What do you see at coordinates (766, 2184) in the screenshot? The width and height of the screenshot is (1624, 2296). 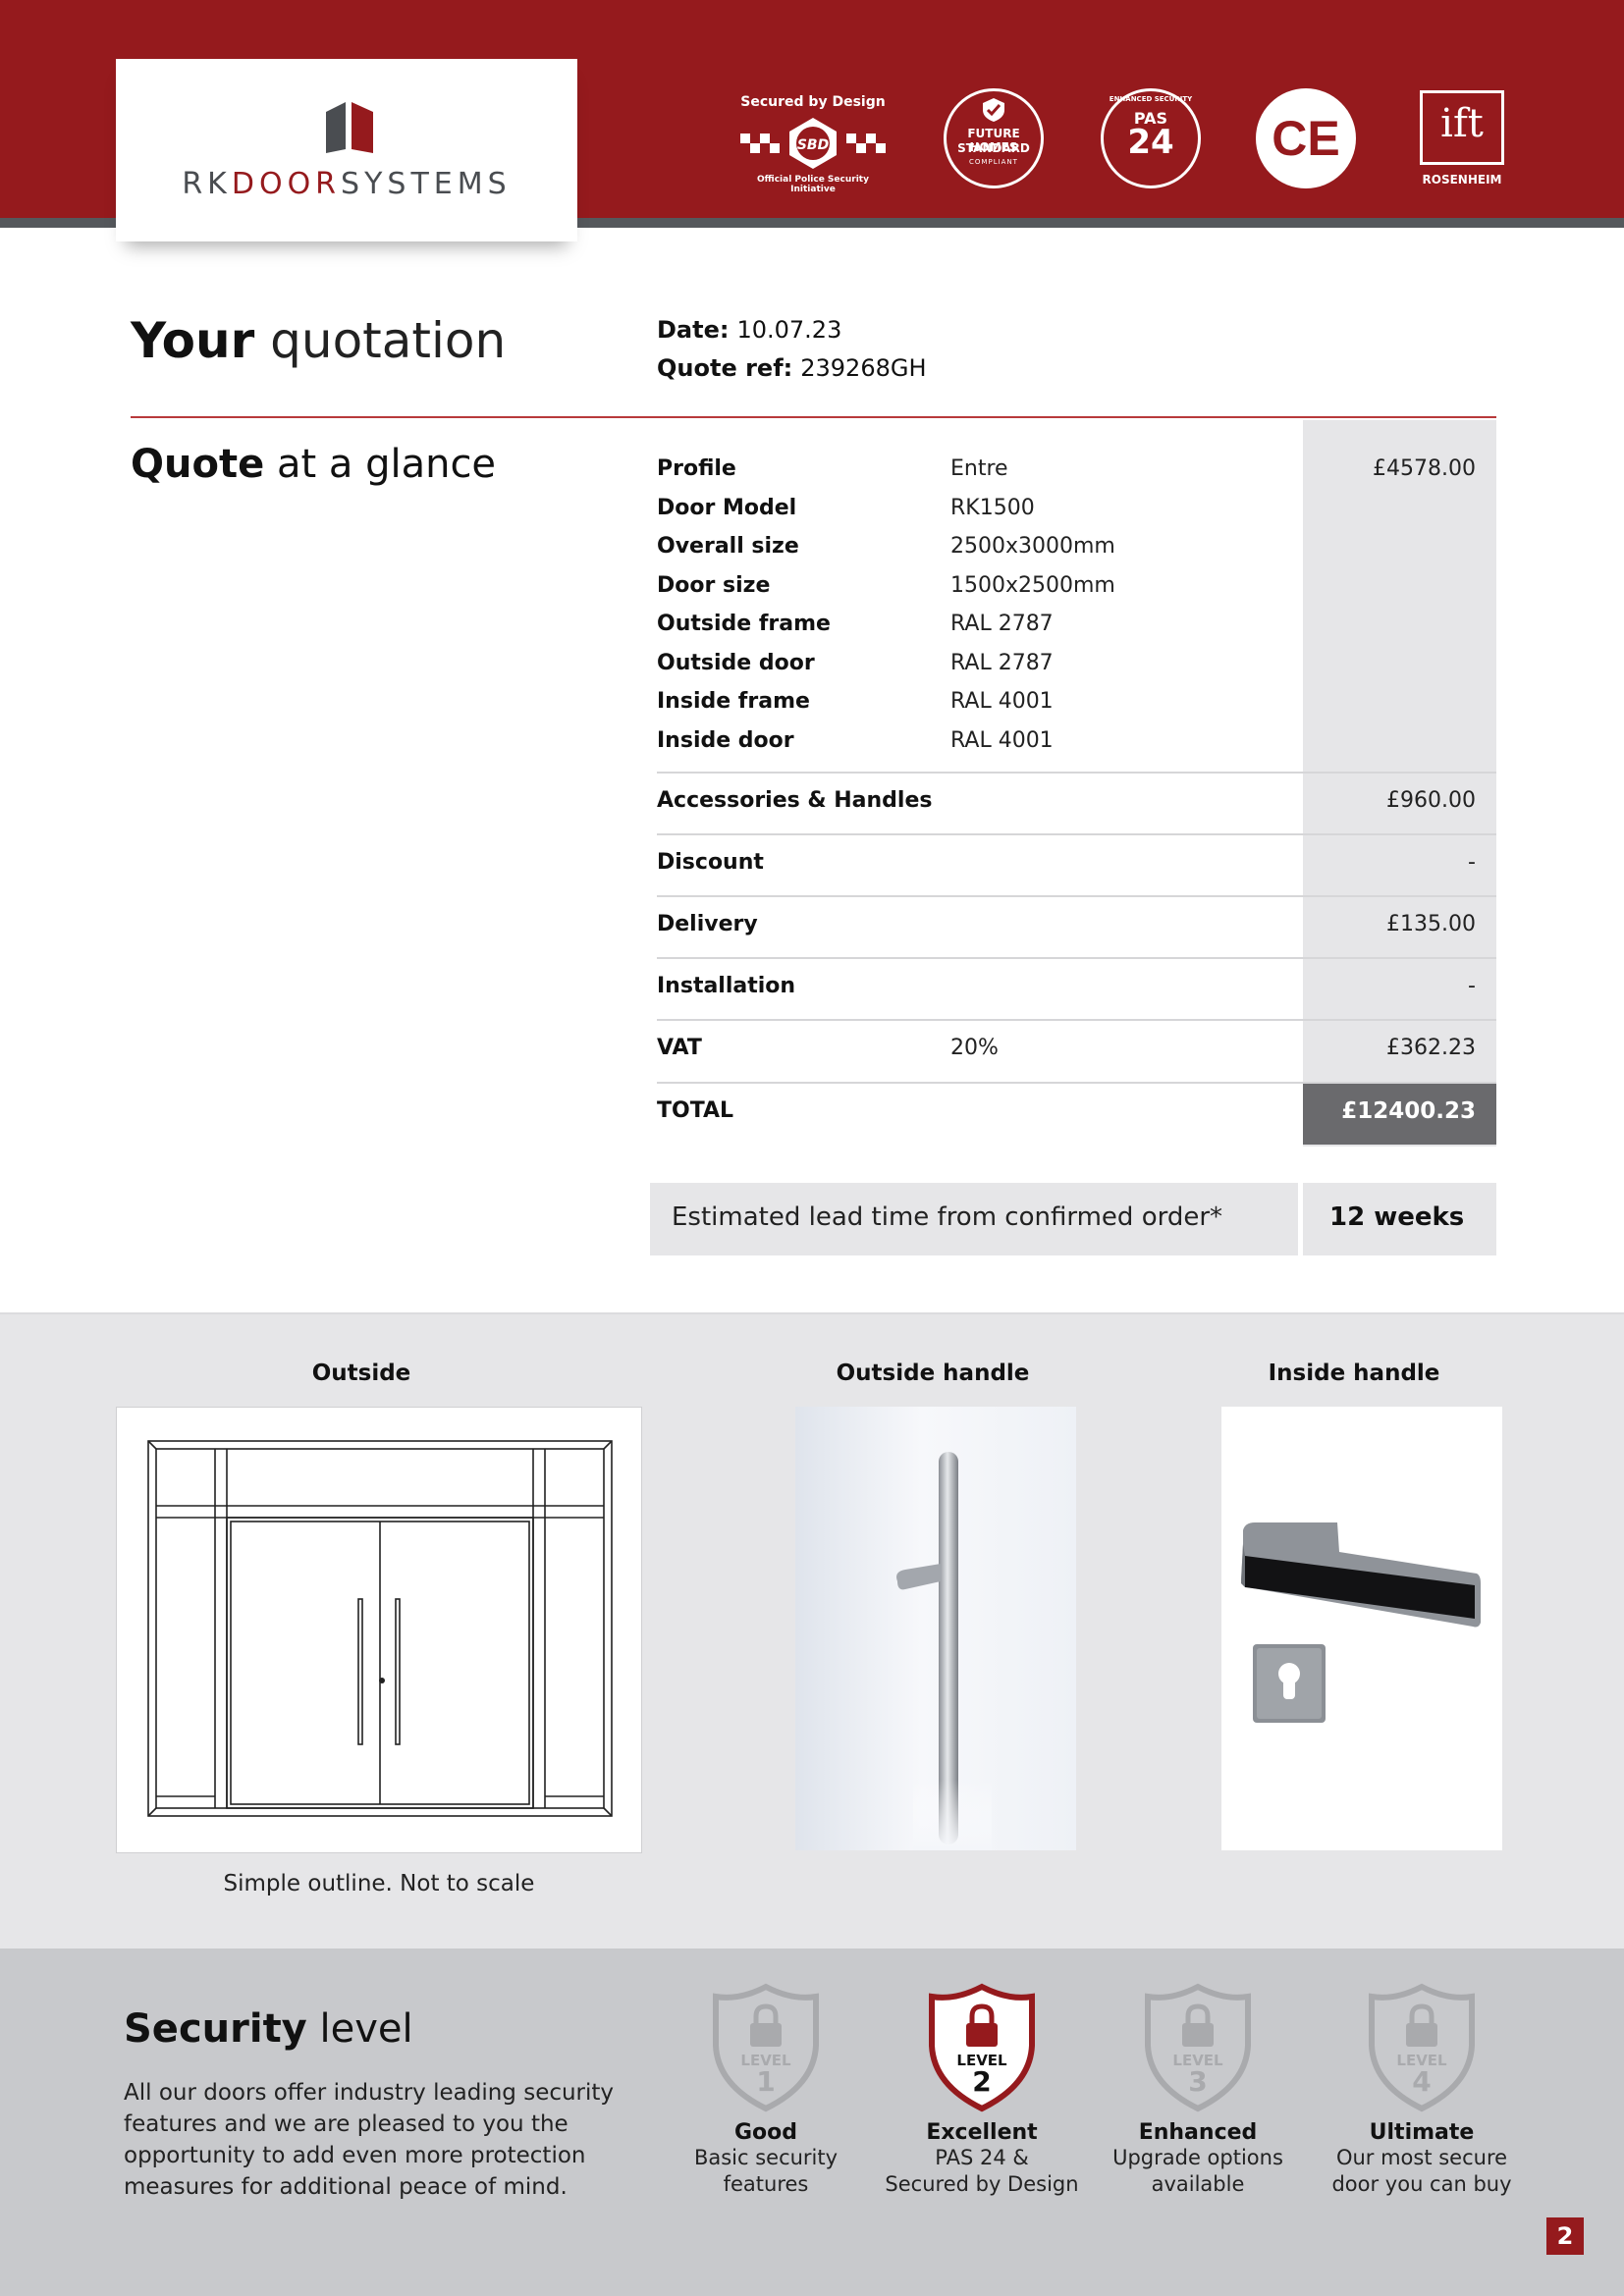 I see `level-description: features` at bounding box center [766, 2184].